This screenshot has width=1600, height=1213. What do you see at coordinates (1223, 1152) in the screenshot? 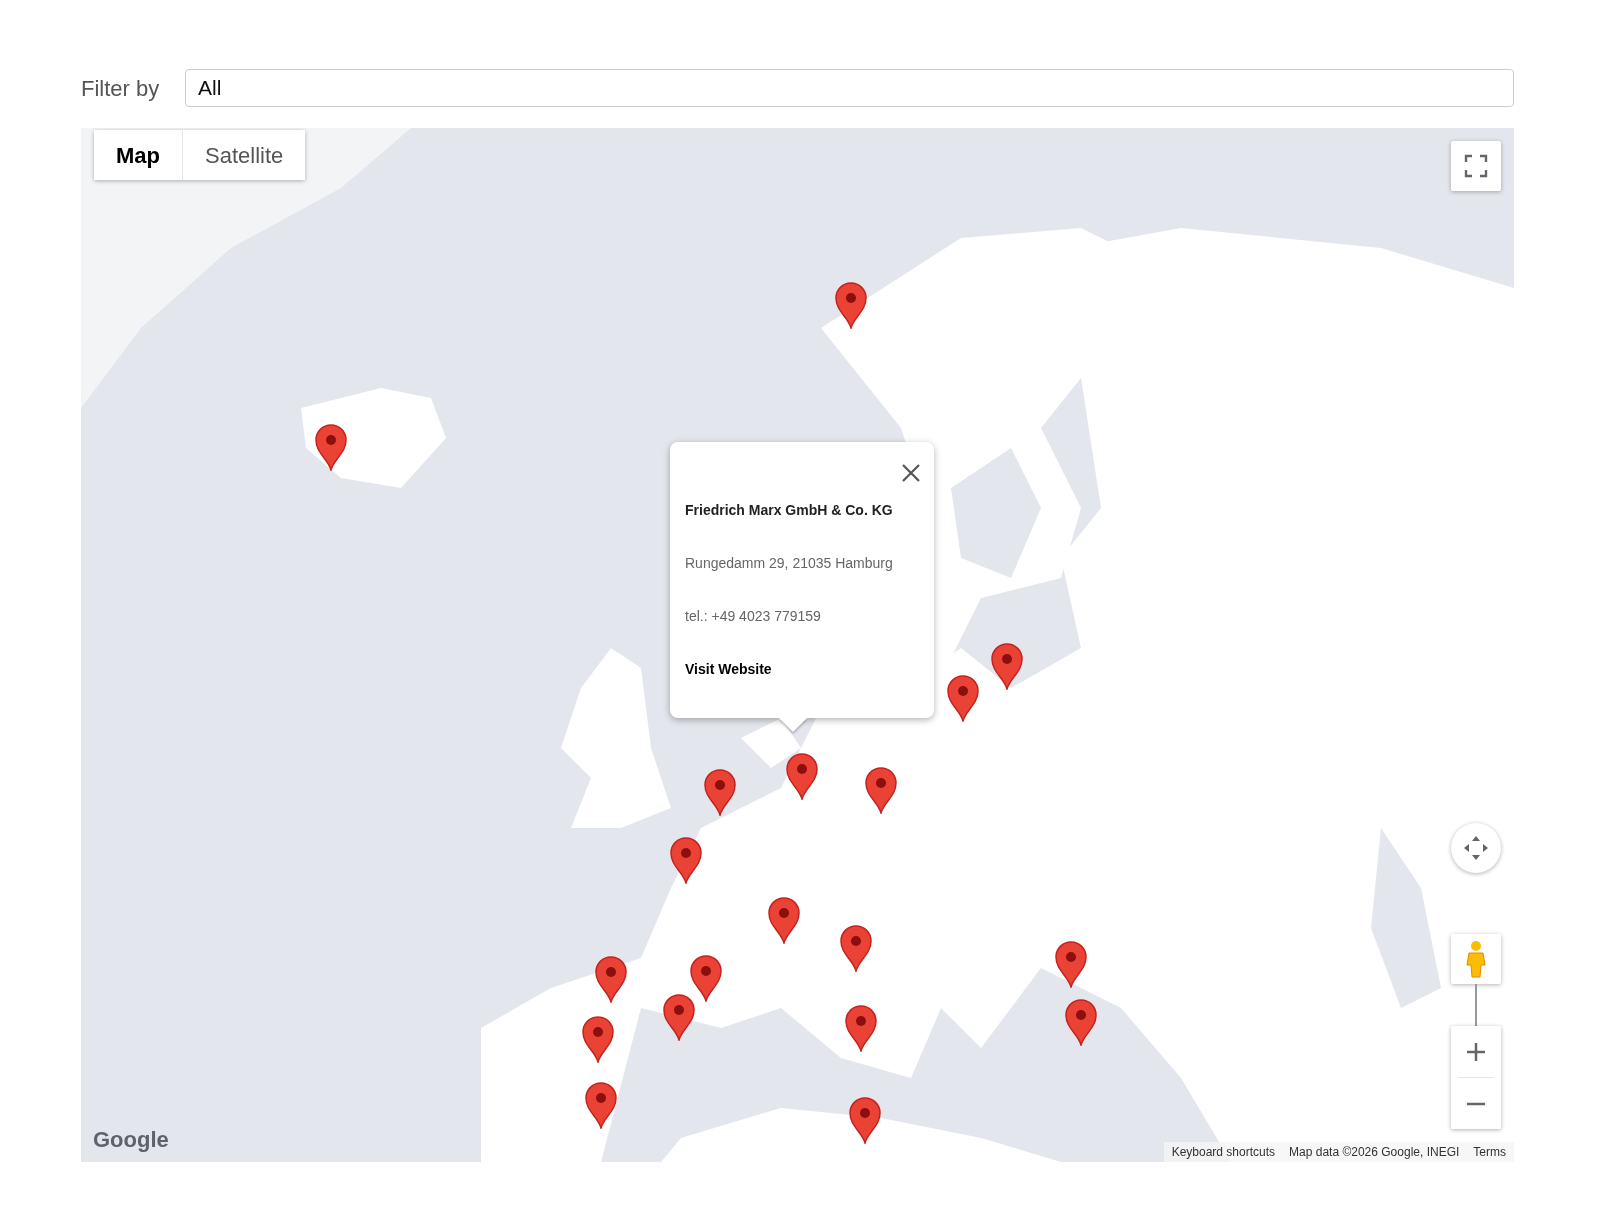
I see `footer-link: Keyboard shortcuts` at bounding box center [1223, 1152].